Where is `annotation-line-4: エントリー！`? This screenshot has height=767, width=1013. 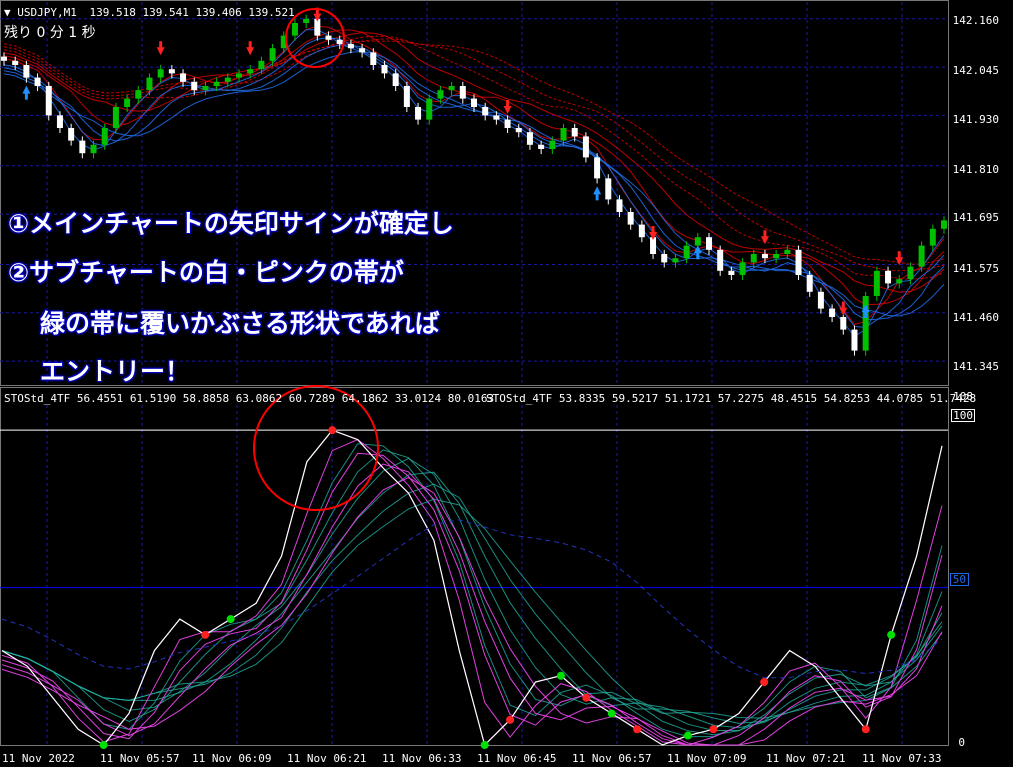 annotation-line-4: エントリー！ is located at coordinates (115, 371).